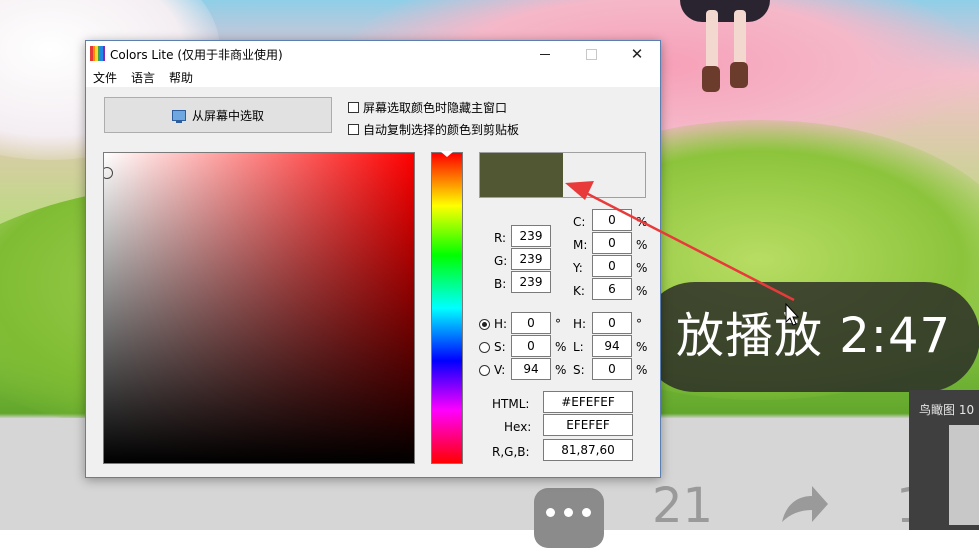  What do you see at coordinates (730, 50) in the screenshot?
I see `character-legs` at bounding box center [730, 50].